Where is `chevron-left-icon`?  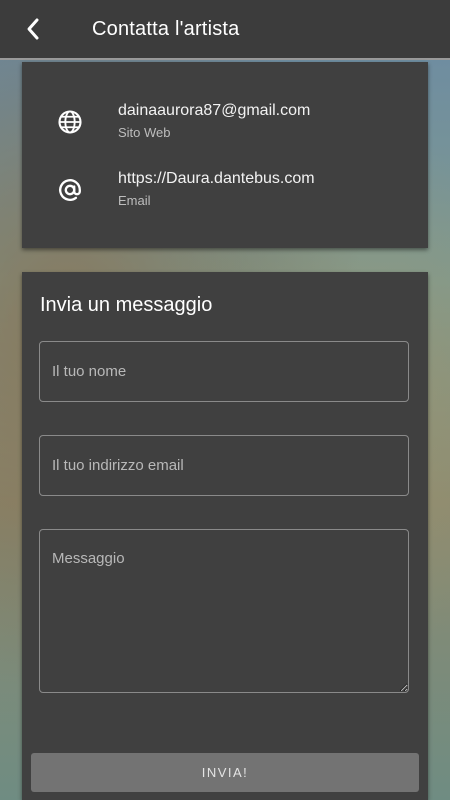
chevron-left-icon is located at coordinates (33, 29).